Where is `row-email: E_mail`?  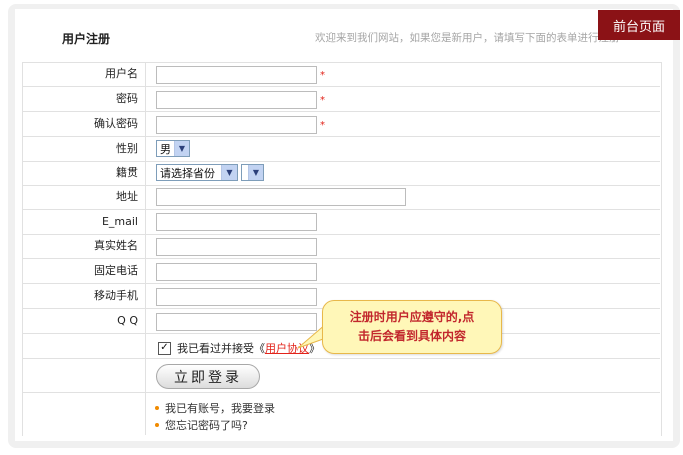
row-email: E_mail is located at coordinates (341, 222).